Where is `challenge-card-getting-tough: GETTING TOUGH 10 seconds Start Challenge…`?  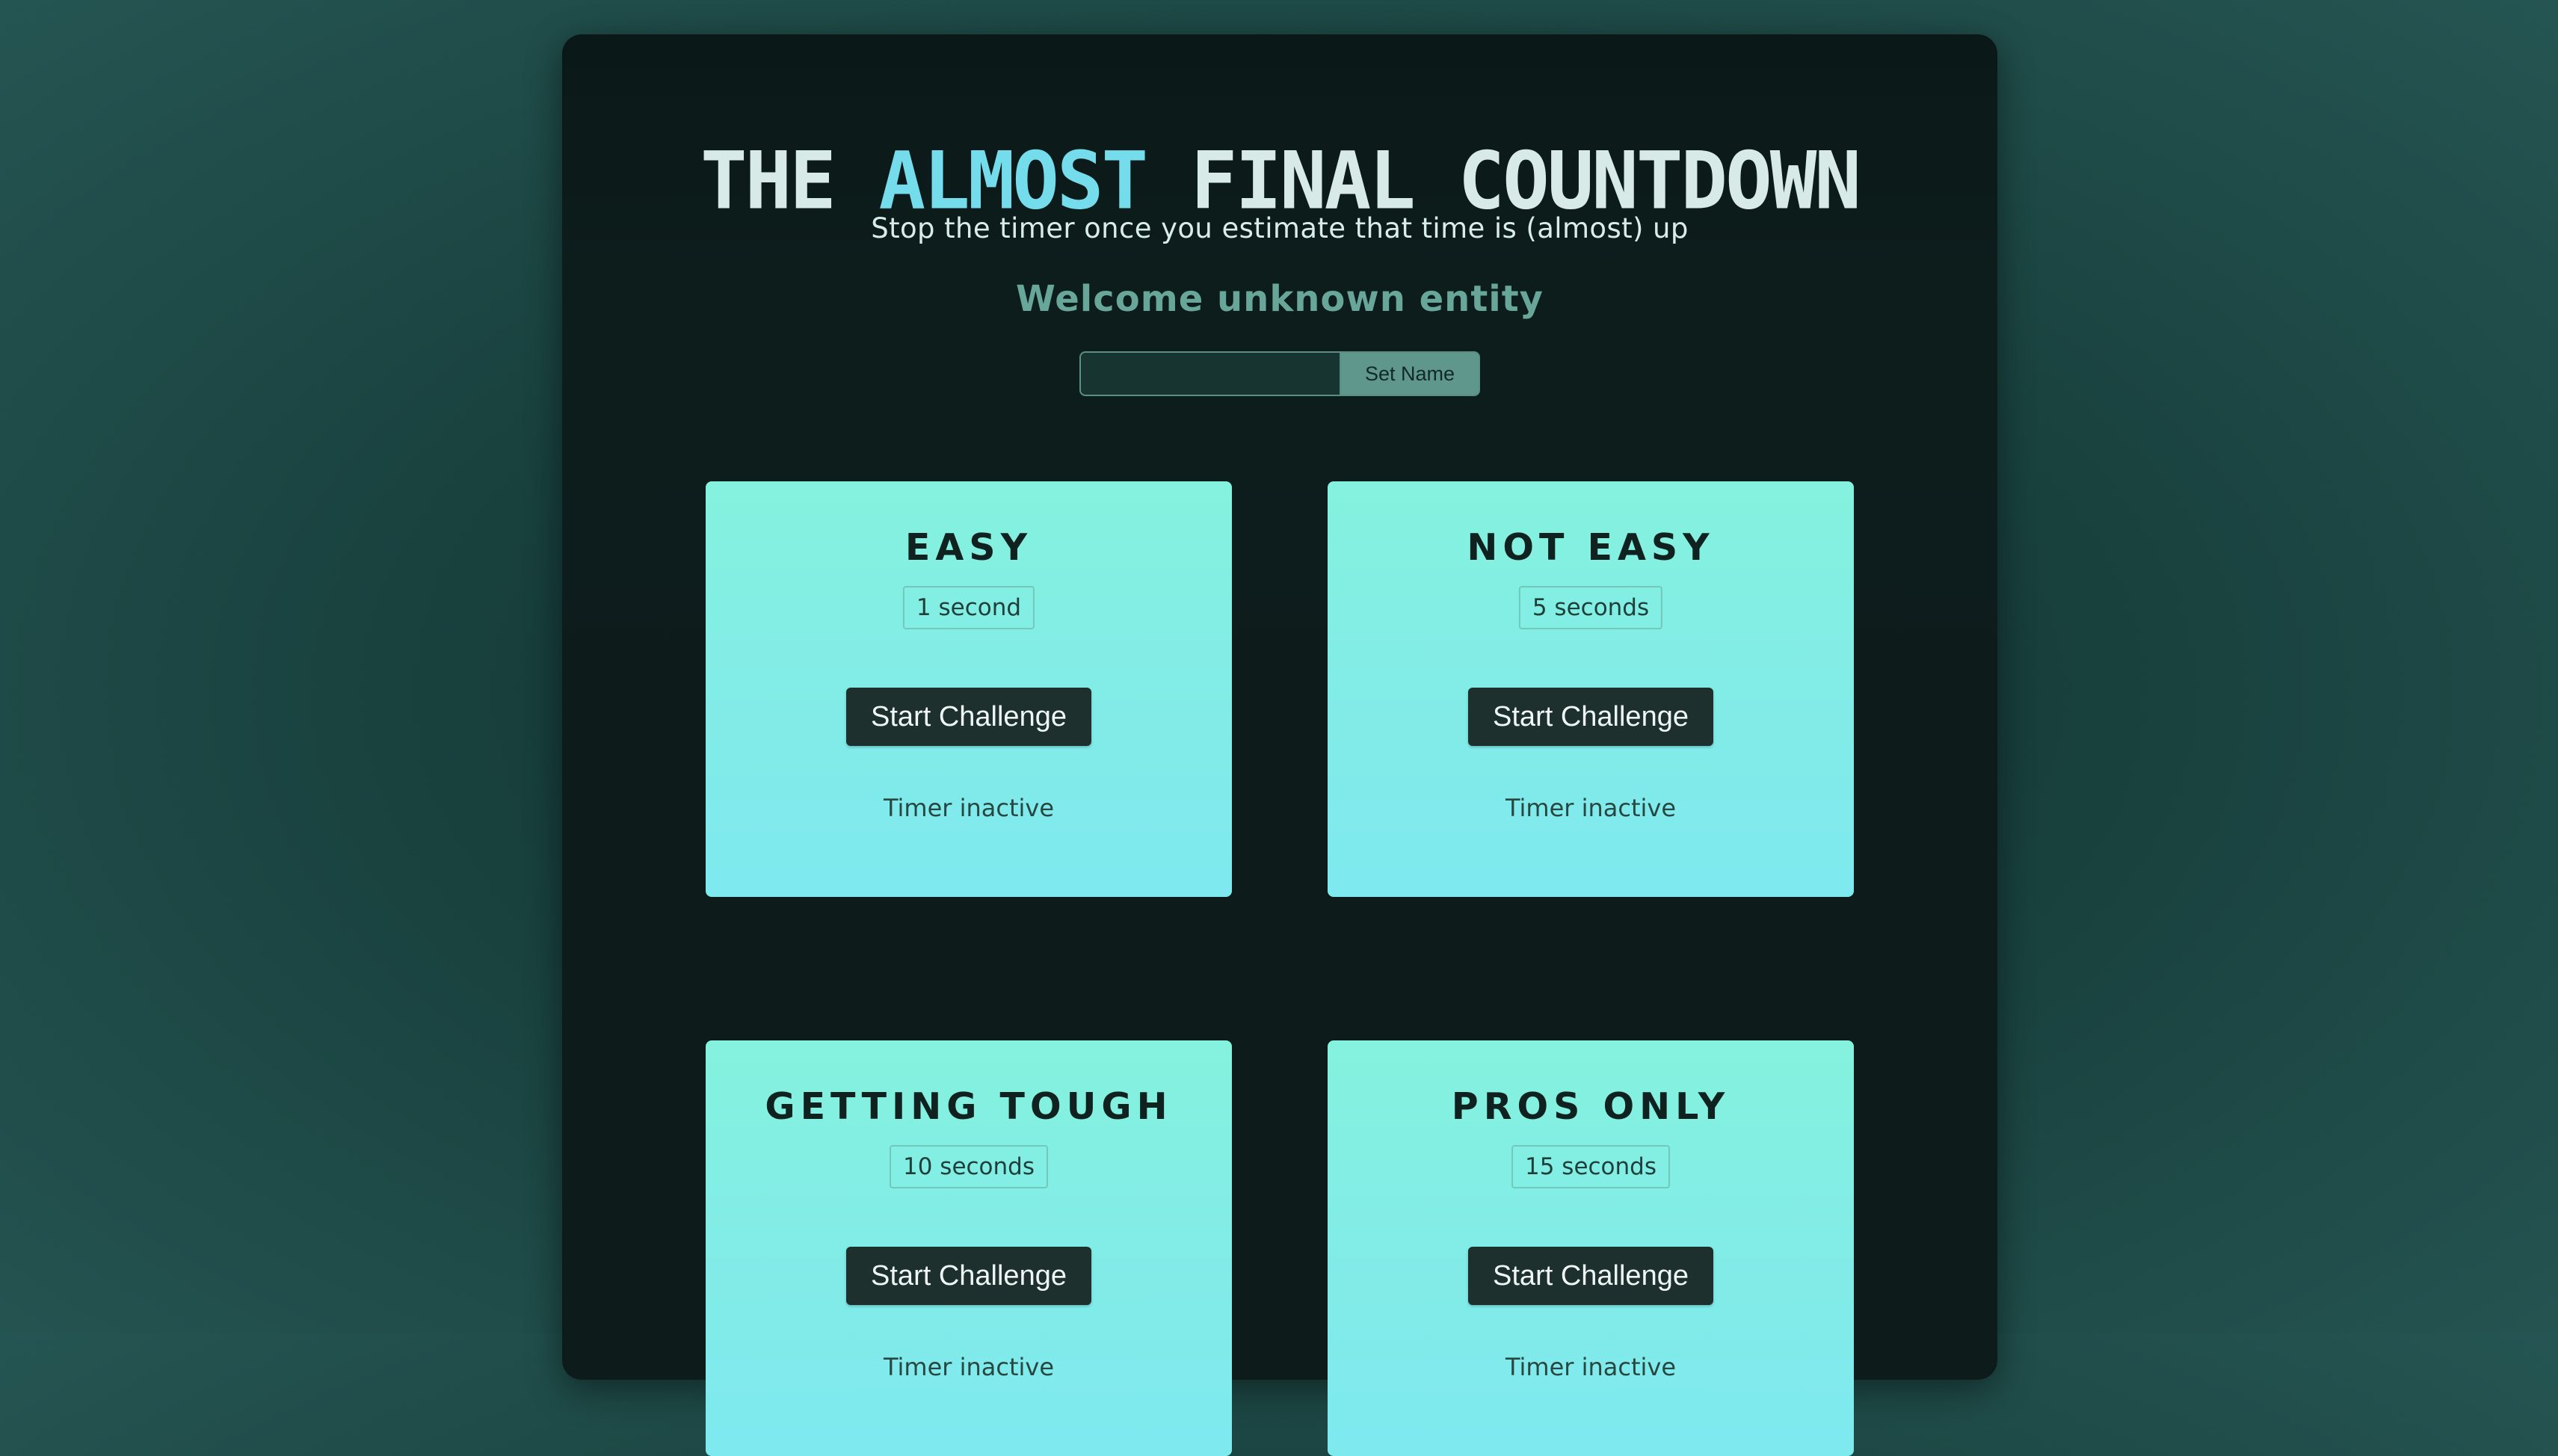 challenge-card-getting-tough: GETTING TOUGH 10 seconds Start Challenge… is located at coordinates (969, 1248).